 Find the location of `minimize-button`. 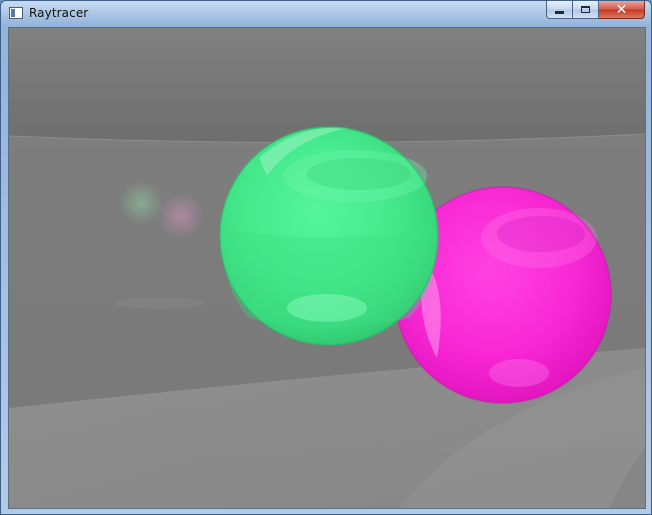

minimize-button is located at coordinates (559, 10).